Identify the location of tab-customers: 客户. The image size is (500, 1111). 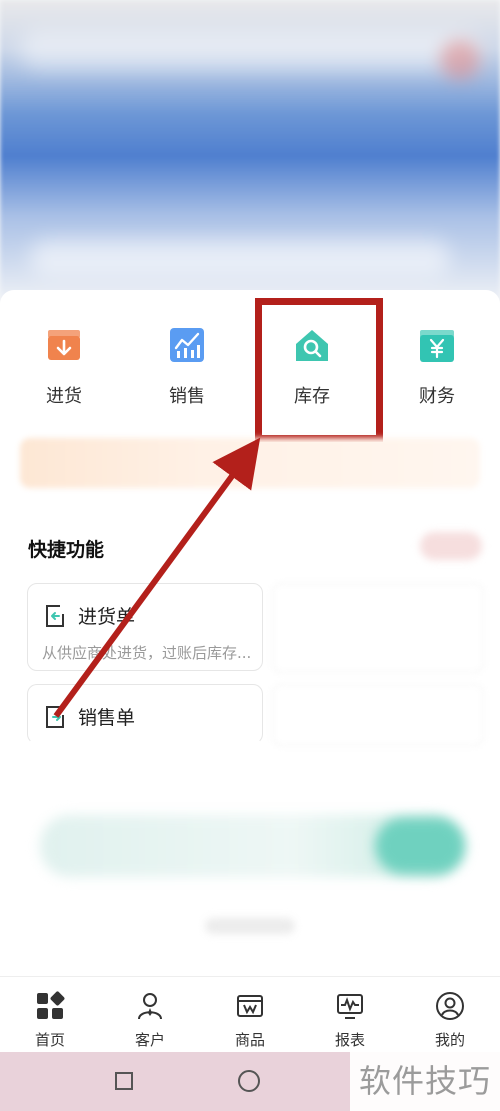
(150, 1015).